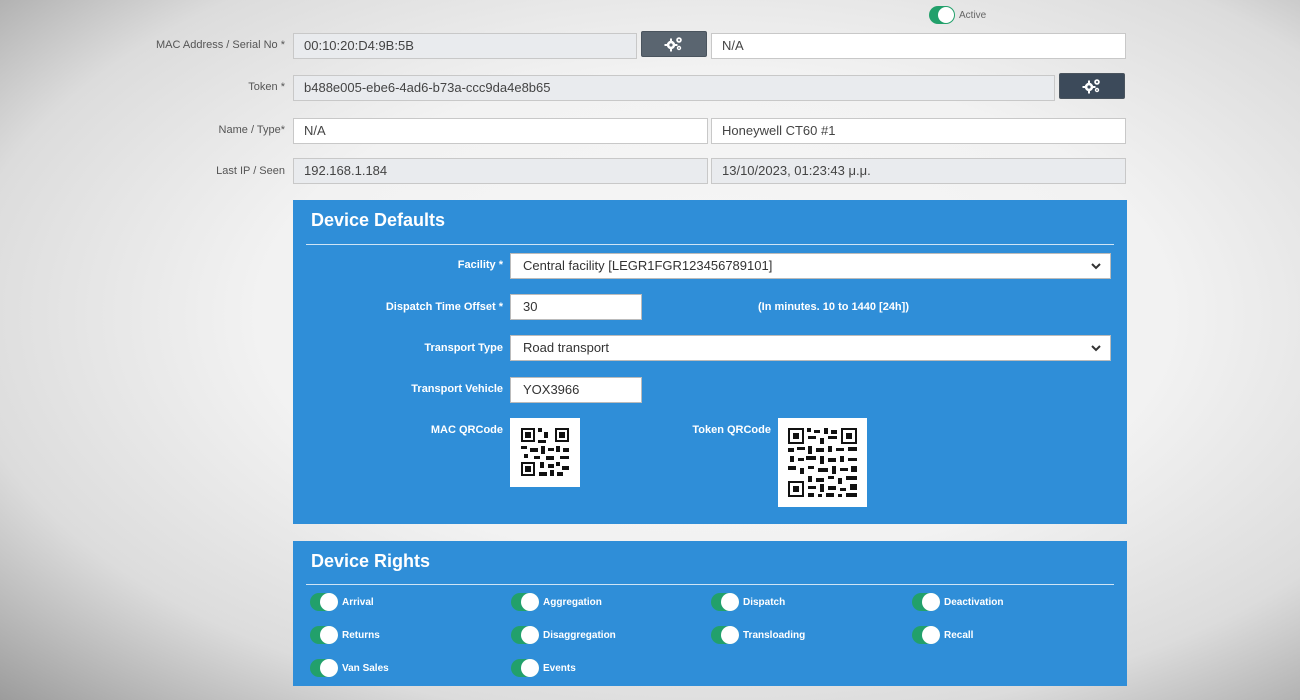 This screenshot has height=700, width=1300. What do you see at coordinates (974, 602) in the screenshot?
I see `right-label: Deactivation` at bounding box center [974, 602].